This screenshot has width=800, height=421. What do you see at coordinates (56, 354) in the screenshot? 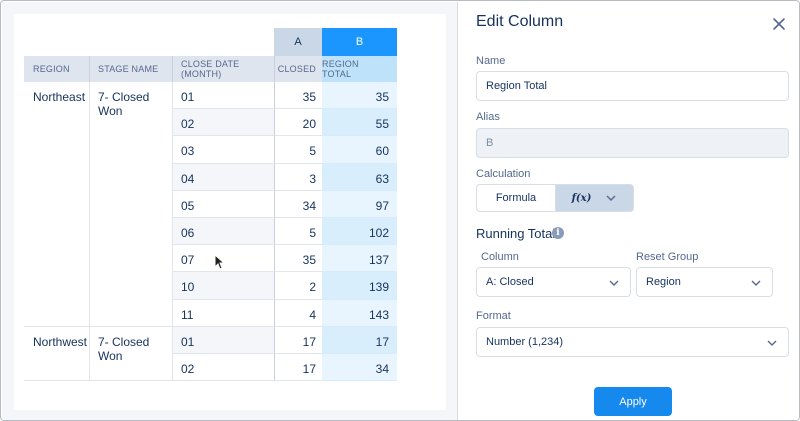
I see `region-cell: Northwest` at bounding box center [56, 354].